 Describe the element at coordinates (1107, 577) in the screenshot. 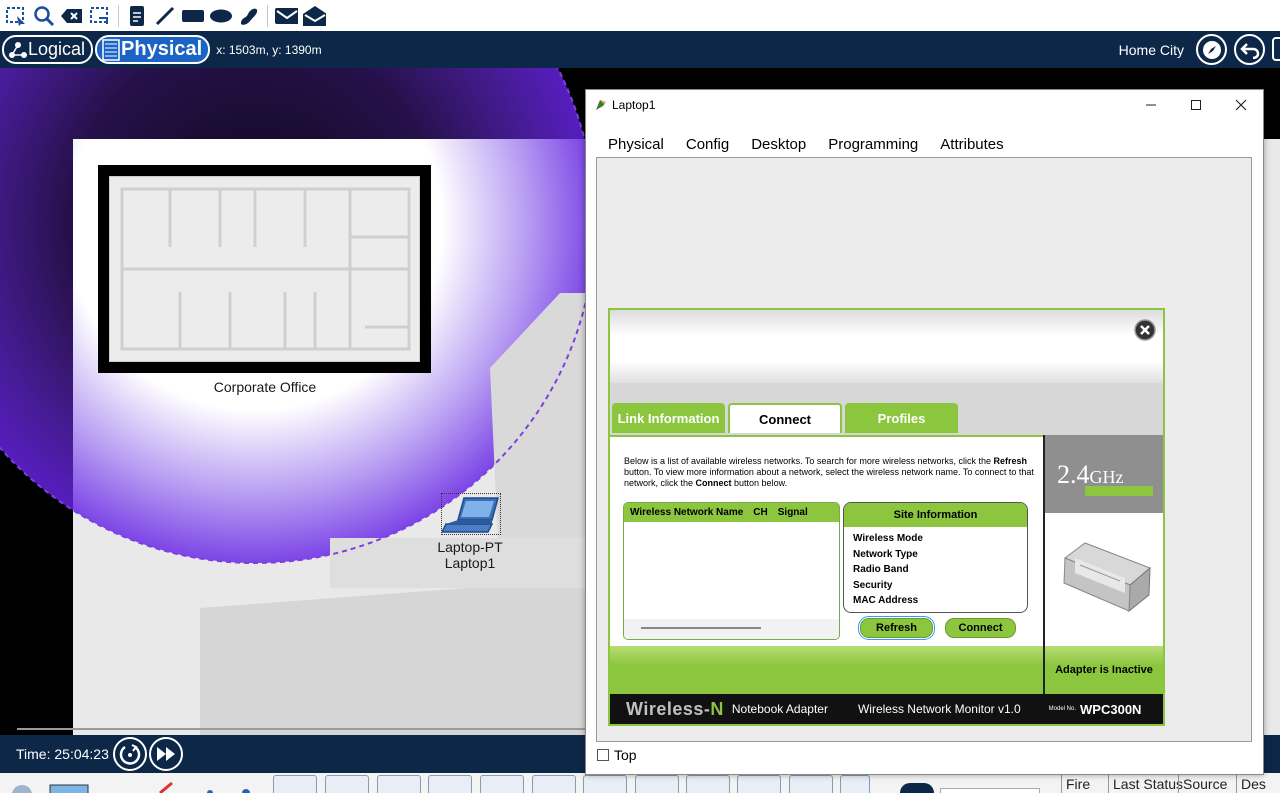

I see `pcmcia-card-icon` at that location.